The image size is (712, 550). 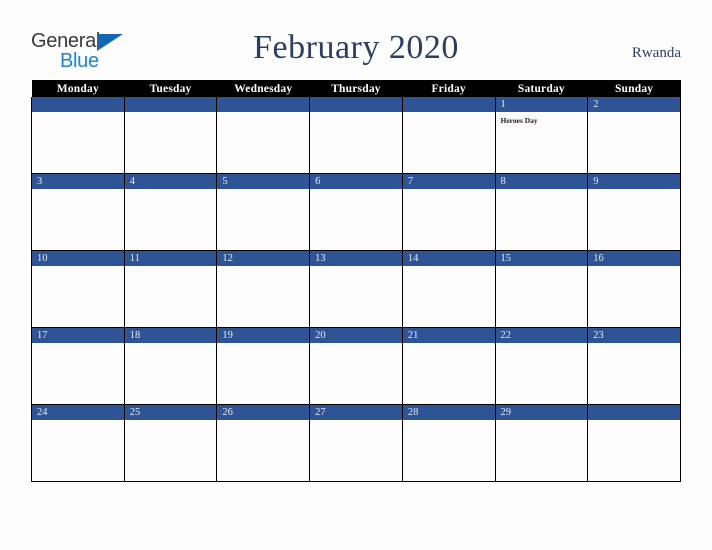 What do you see at coordinates (448, 366) in the screenshot?
I see `calendar-day-cell: 21` at bounding box center [448, 366].